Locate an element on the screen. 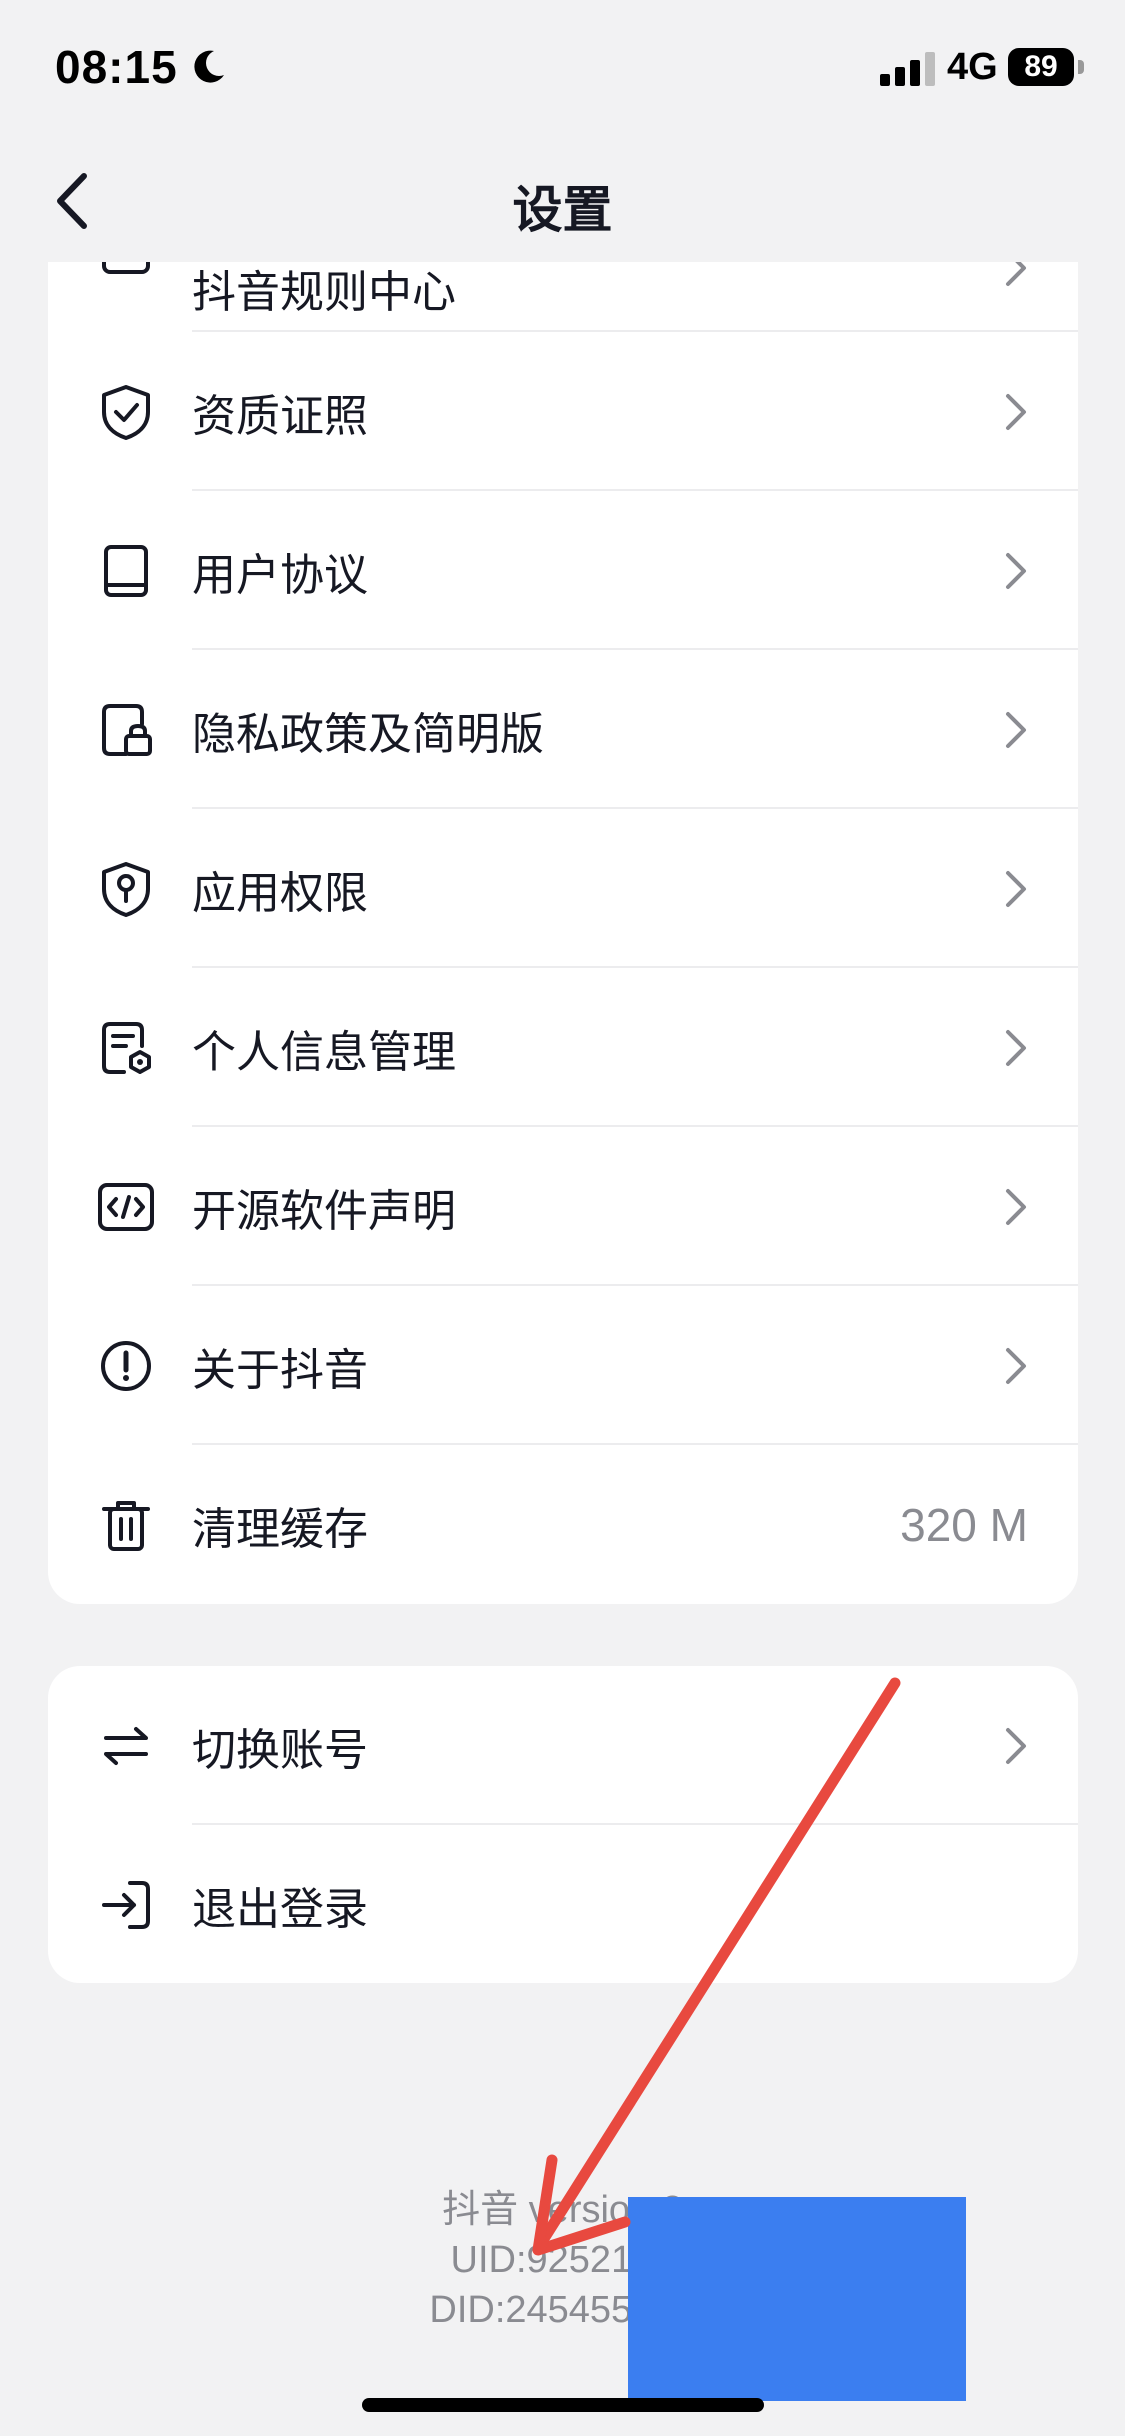  list-item-label: 抖音规则中心 is located at coordinates (324, 292).